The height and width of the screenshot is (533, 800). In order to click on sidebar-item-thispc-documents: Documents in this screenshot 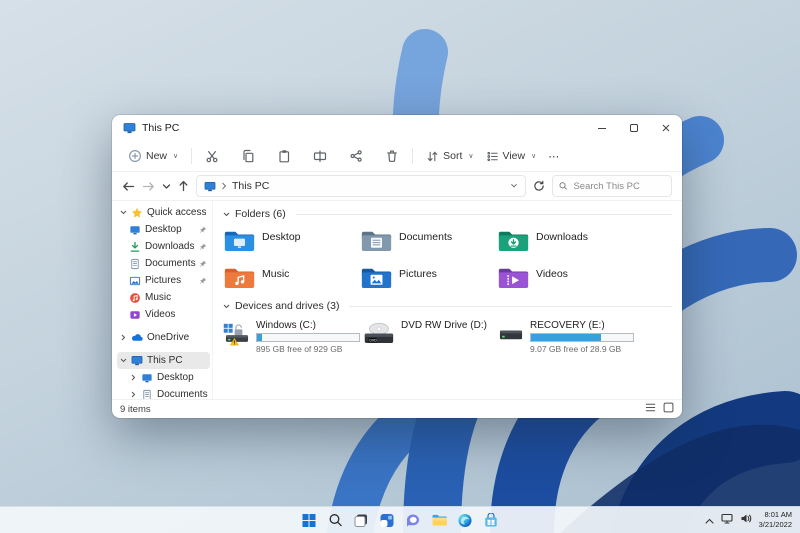, I will do `click(163, 392)`.